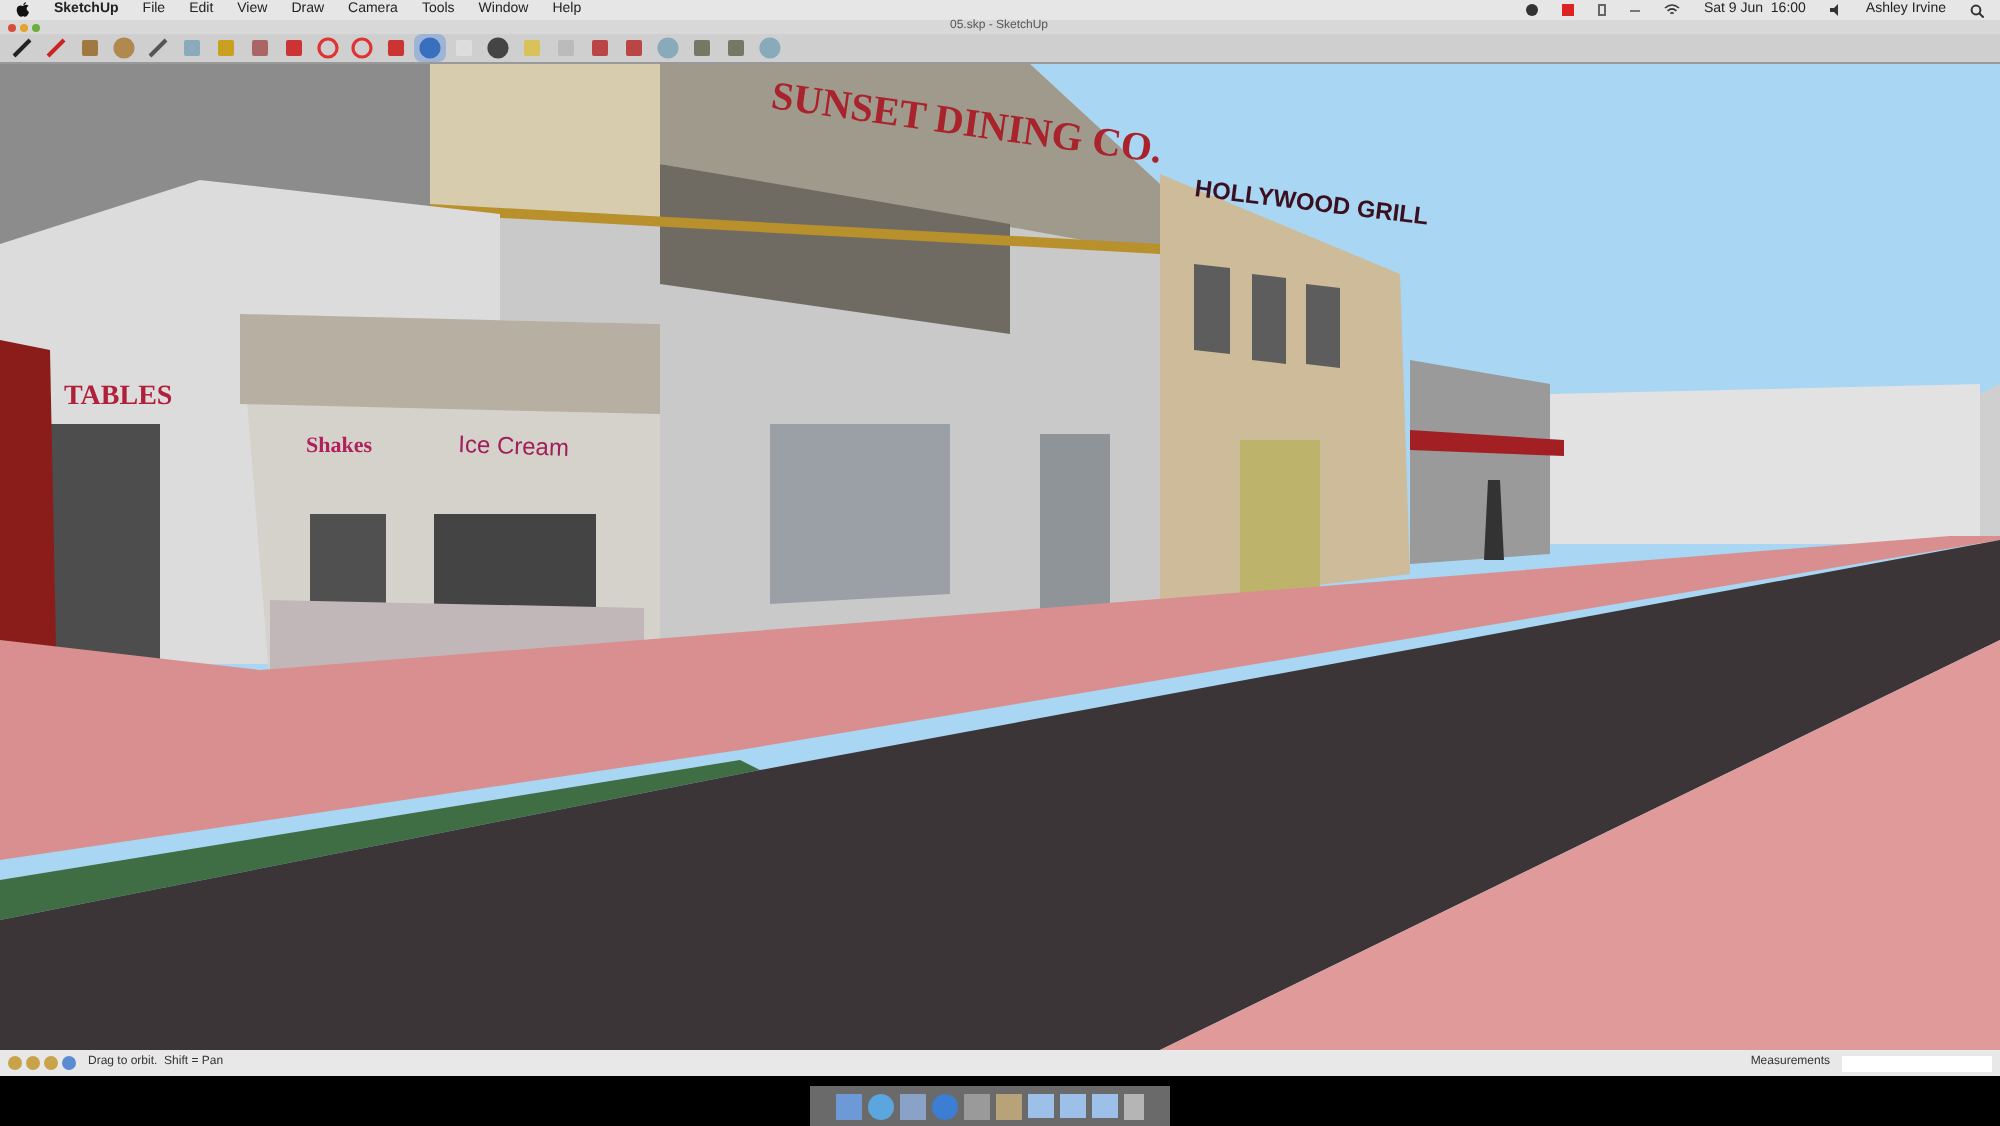 This screenshot has height=1126, width=2000. Describe the element at coordinates (1567, 10) in the screenshot. I see `status-app-icon` at that location.